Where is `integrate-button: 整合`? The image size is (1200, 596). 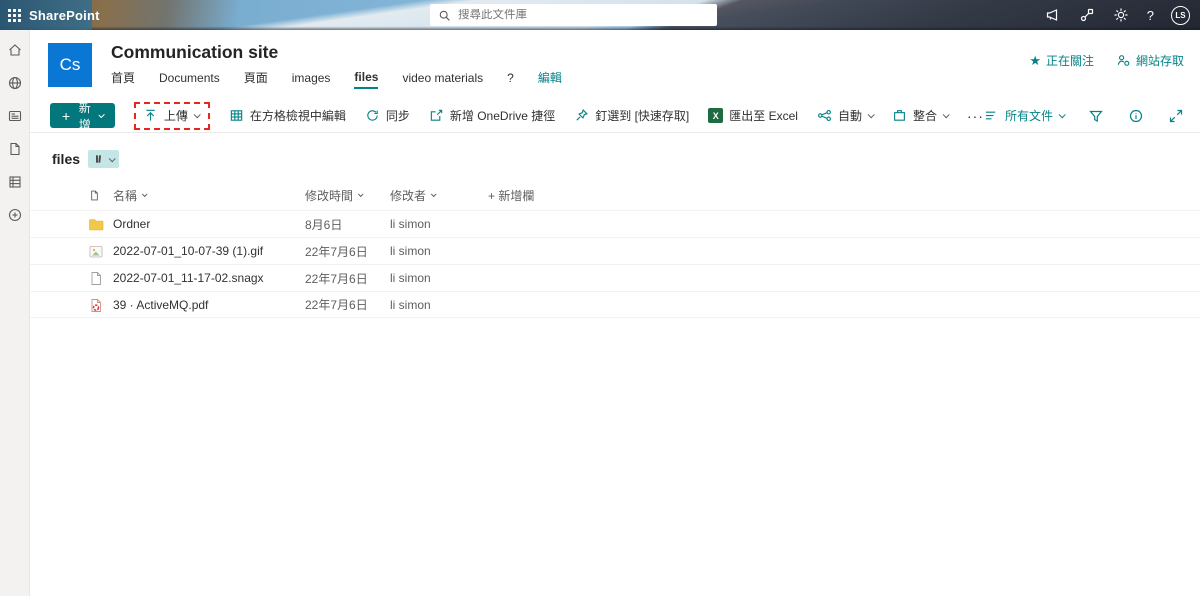 integrate-button: 整合 is located at coordinates (921, 115).